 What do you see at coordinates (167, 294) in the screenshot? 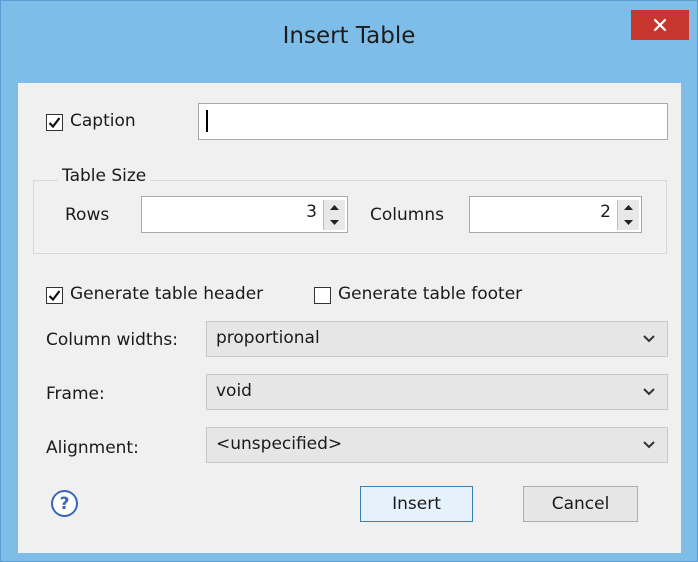
I see `generate-header-label: Generate table header` at bounding box center [167, 294].